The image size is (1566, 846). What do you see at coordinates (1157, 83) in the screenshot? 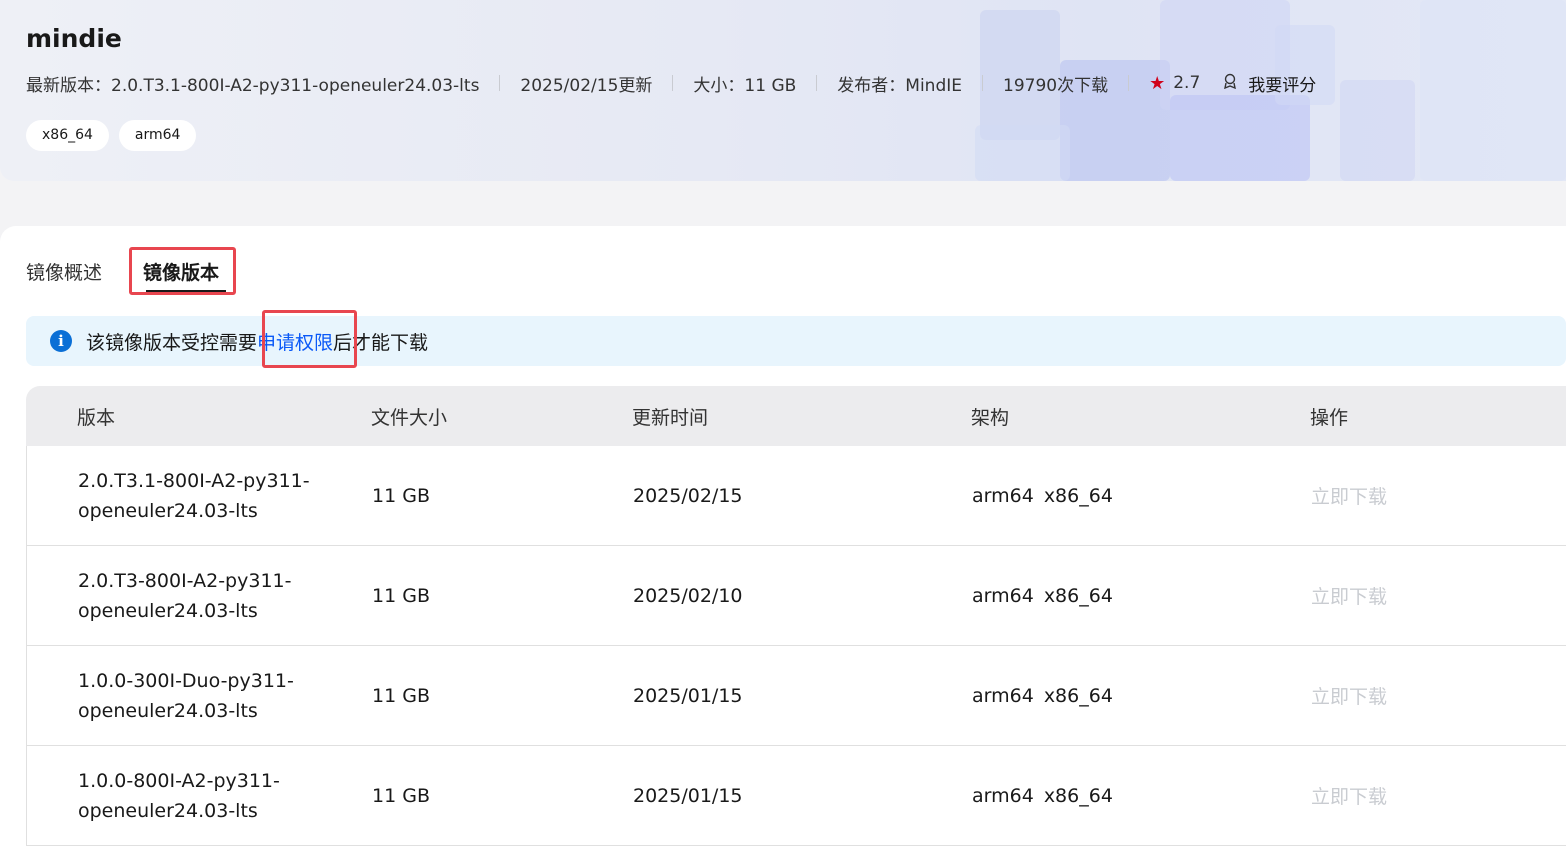
I see `star-icon: ★` at bounding box center [1157, 83].